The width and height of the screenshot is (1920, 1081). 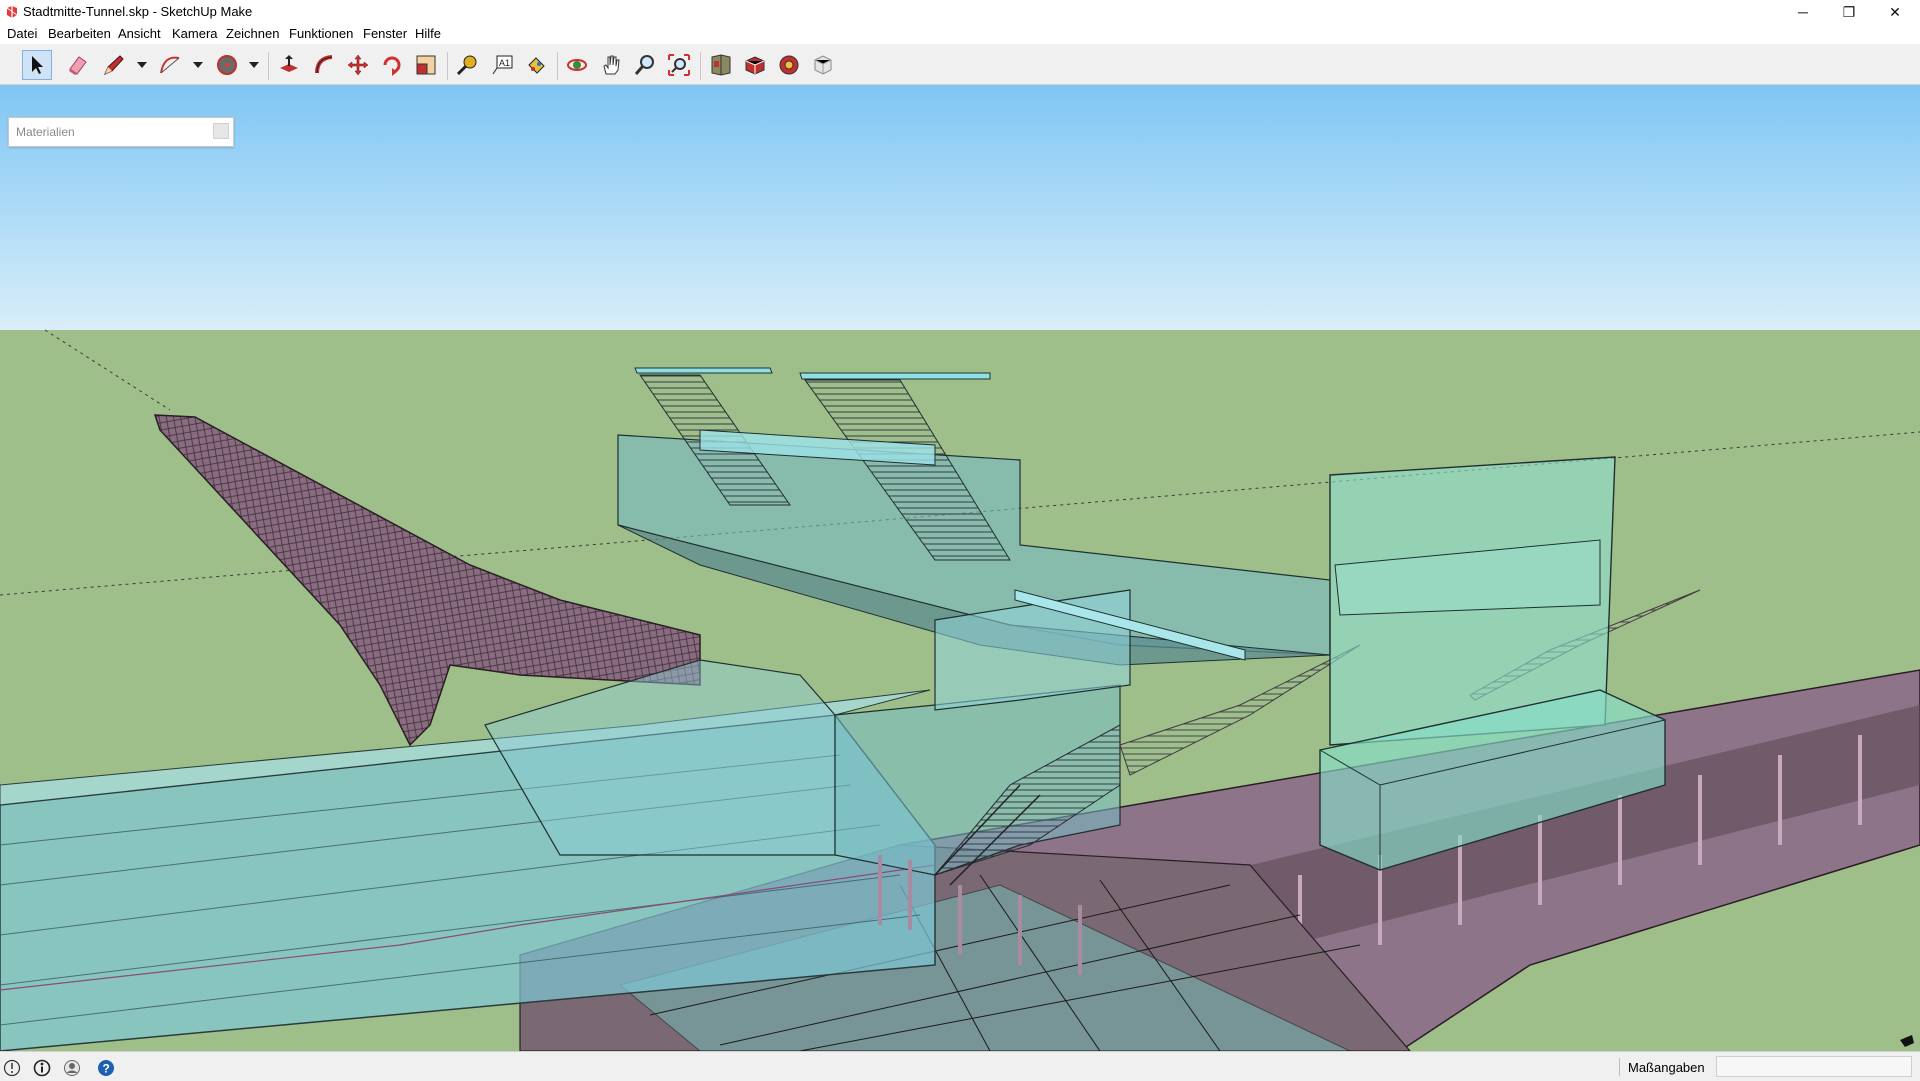 What do you see at coordinates (252, 33) in the screenshot?
I see `menu-zeichnen: Zeichnen` at bounding box center [252, 33].